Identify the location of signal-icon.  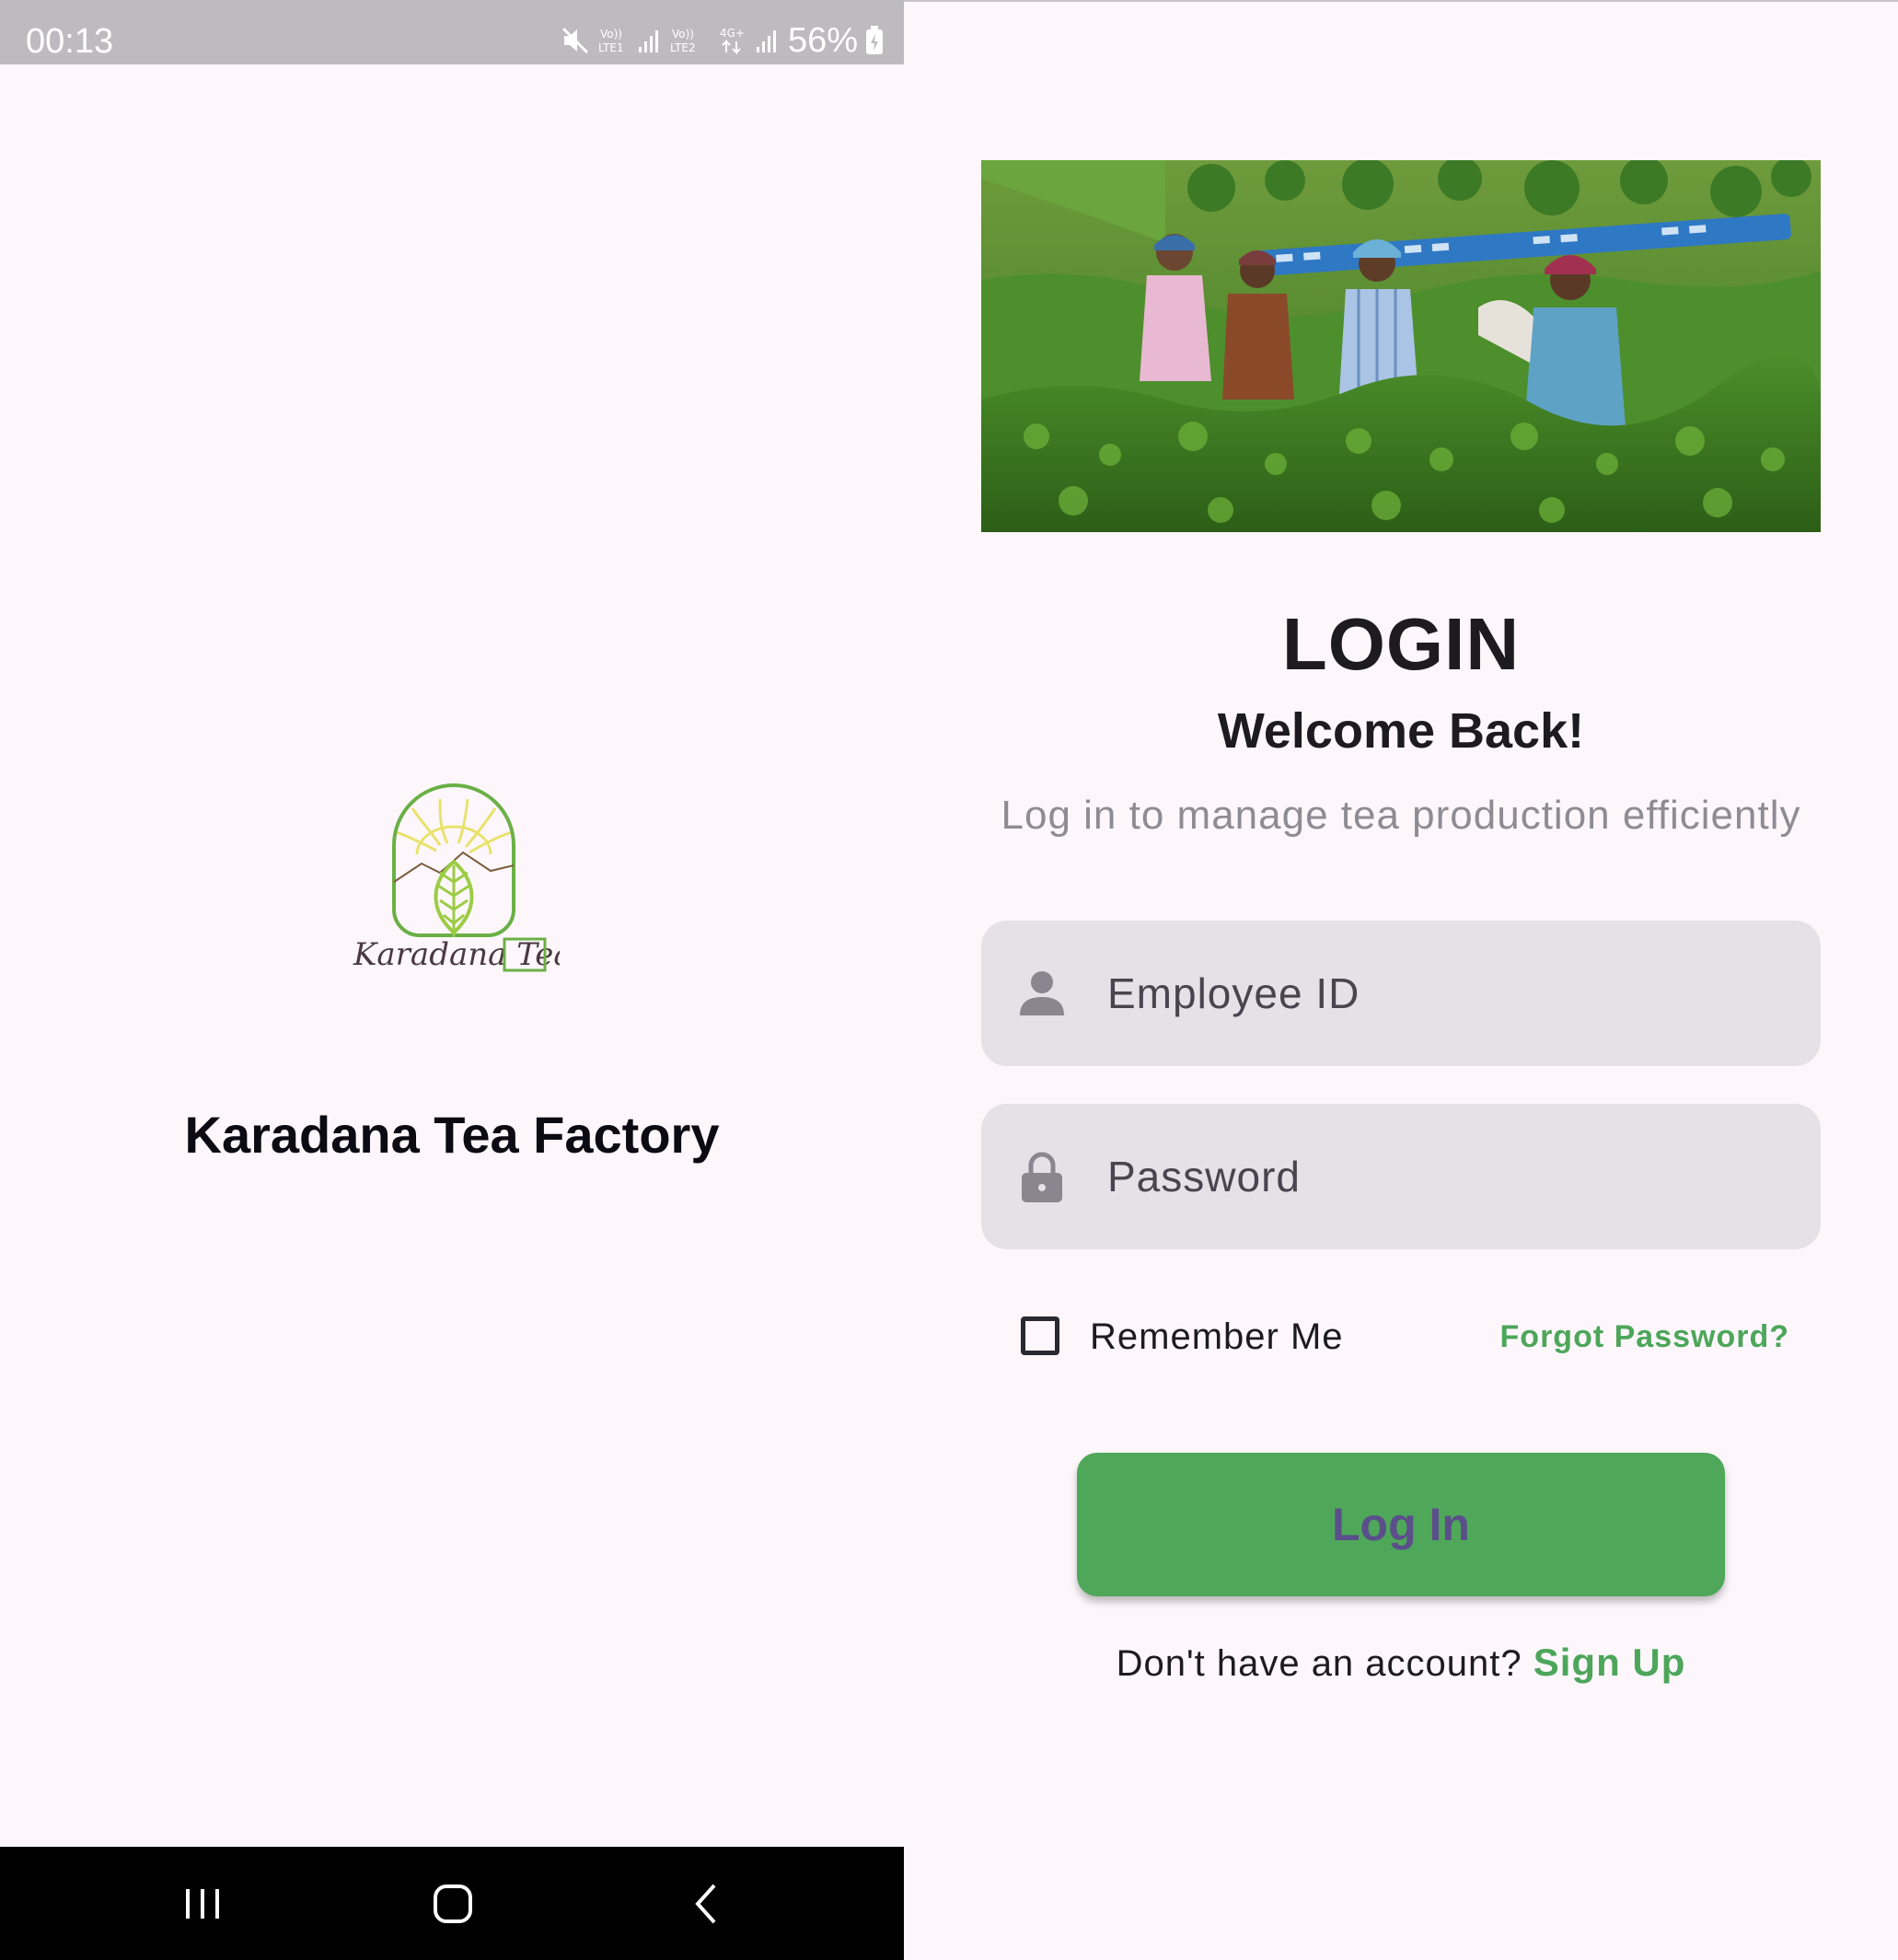
(766, 41).